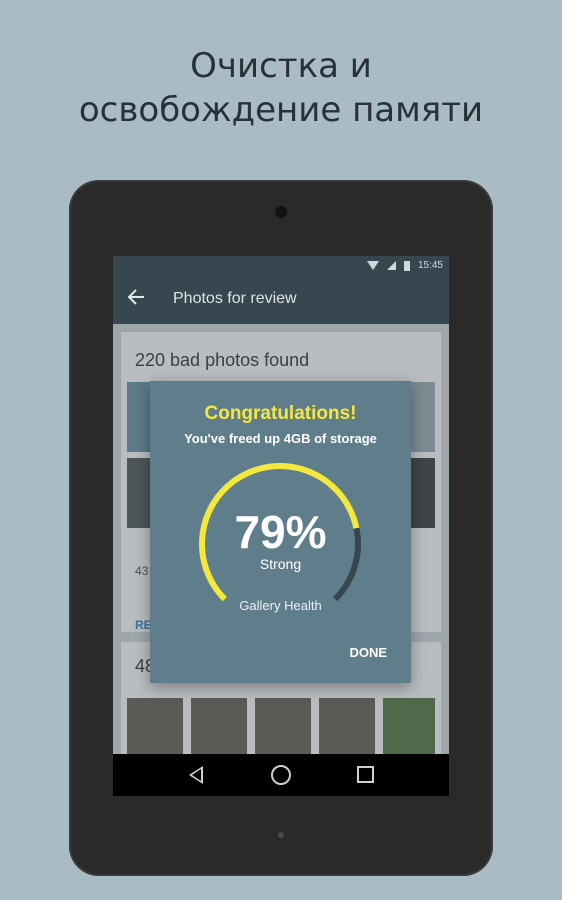 The width and height of the screenshot is (562, 900). I want to click on nav-home-icon, so click(281, 775).